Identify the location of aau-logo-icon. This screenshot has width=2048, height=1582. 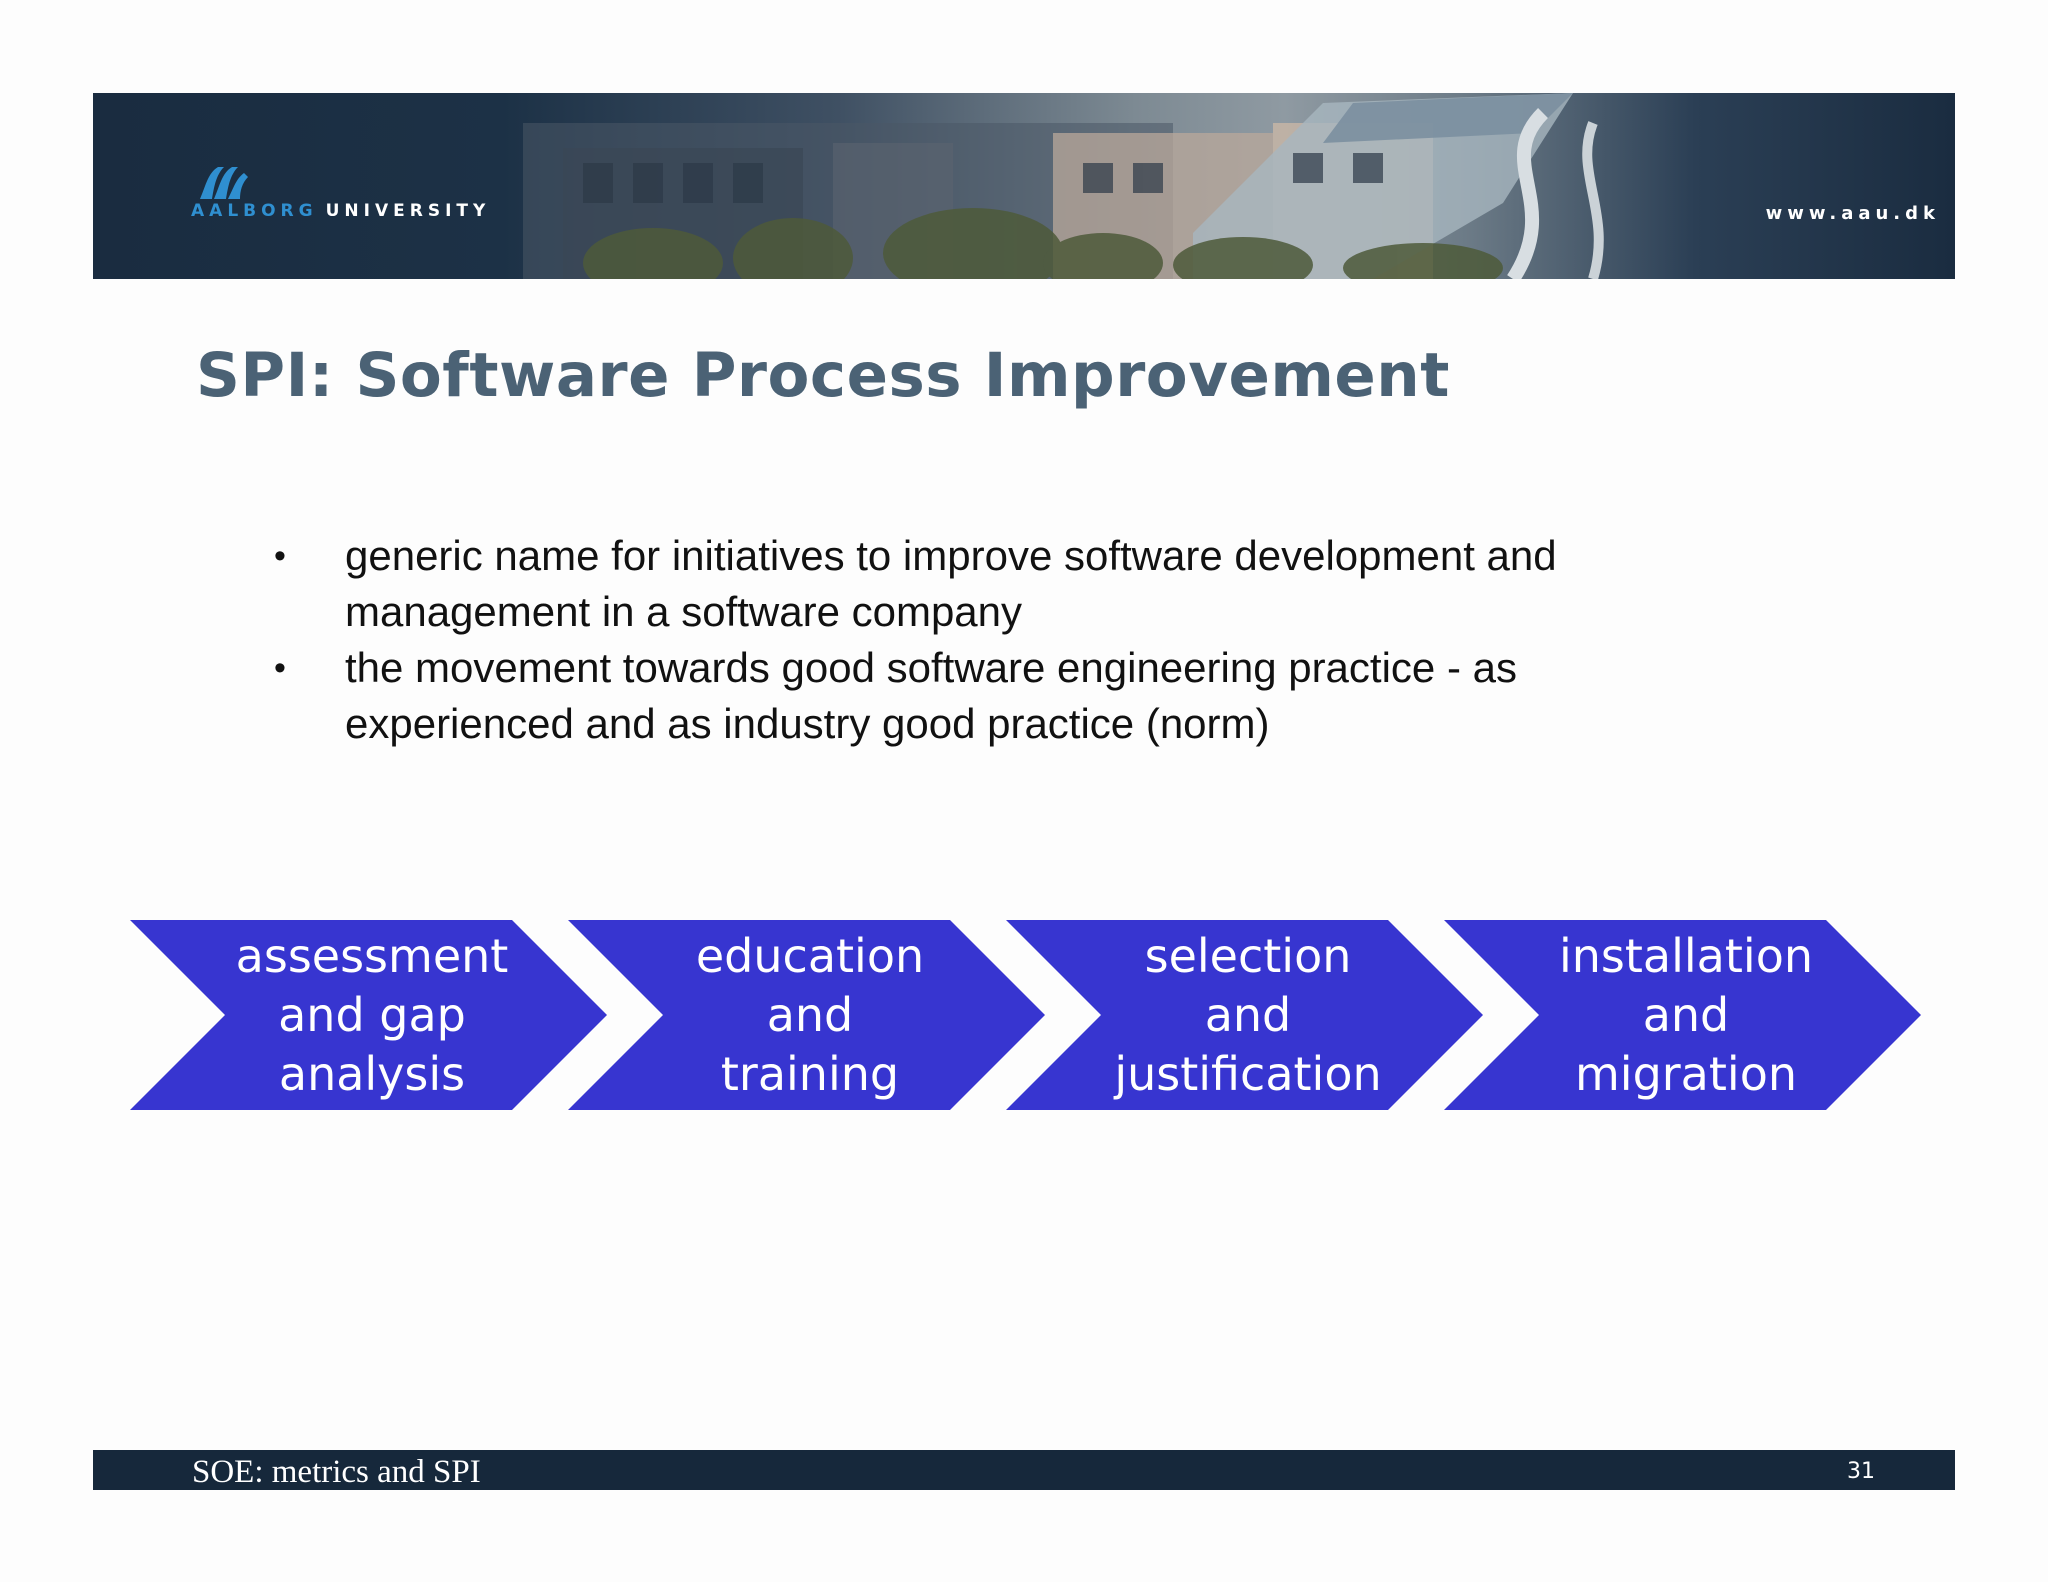
(228, 184).